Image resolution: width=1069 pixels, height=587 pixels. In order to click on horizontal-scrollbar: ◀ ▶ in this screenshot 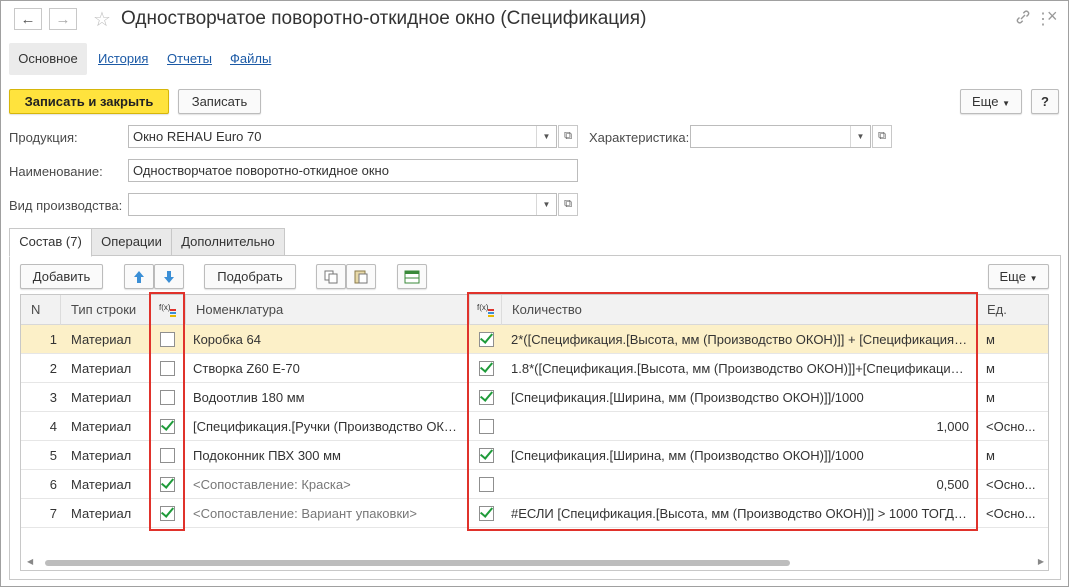, I will do `click(534, 563)`.